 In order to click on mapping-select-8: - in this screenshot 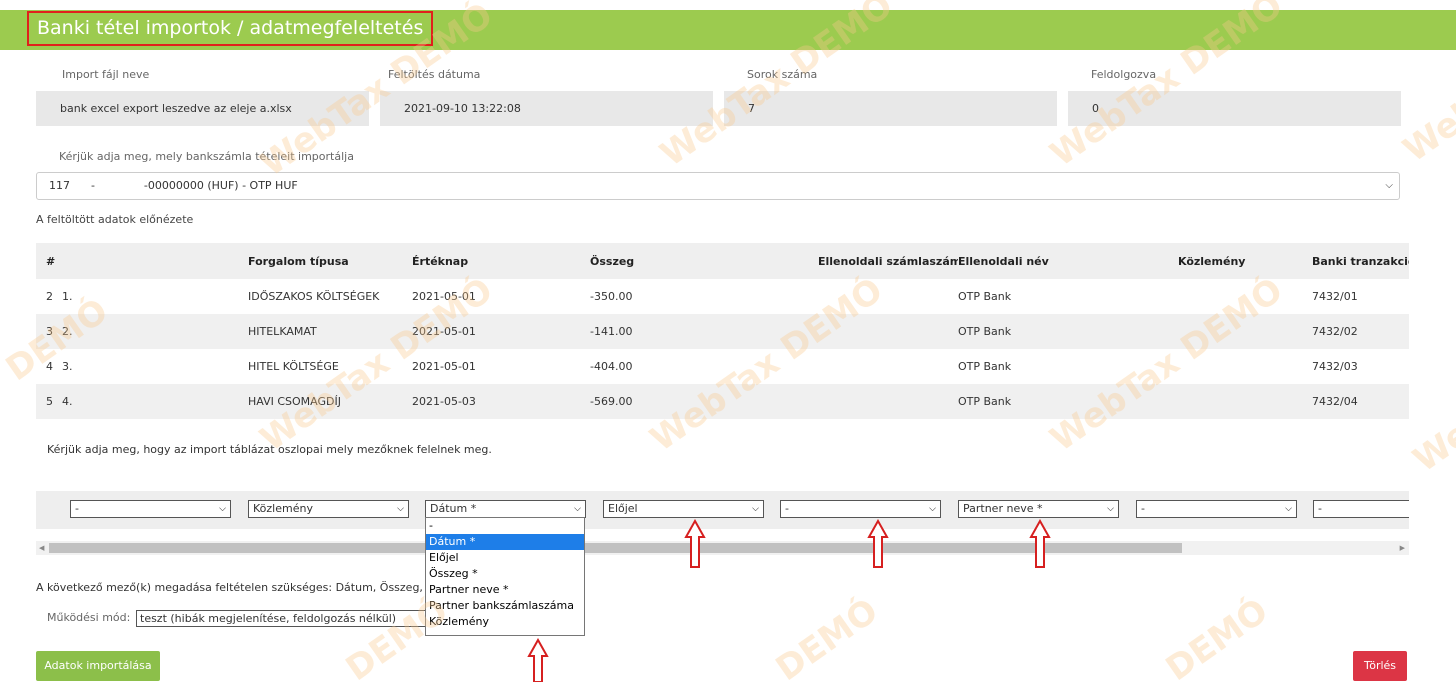, I will do `click(1361, 509)`.